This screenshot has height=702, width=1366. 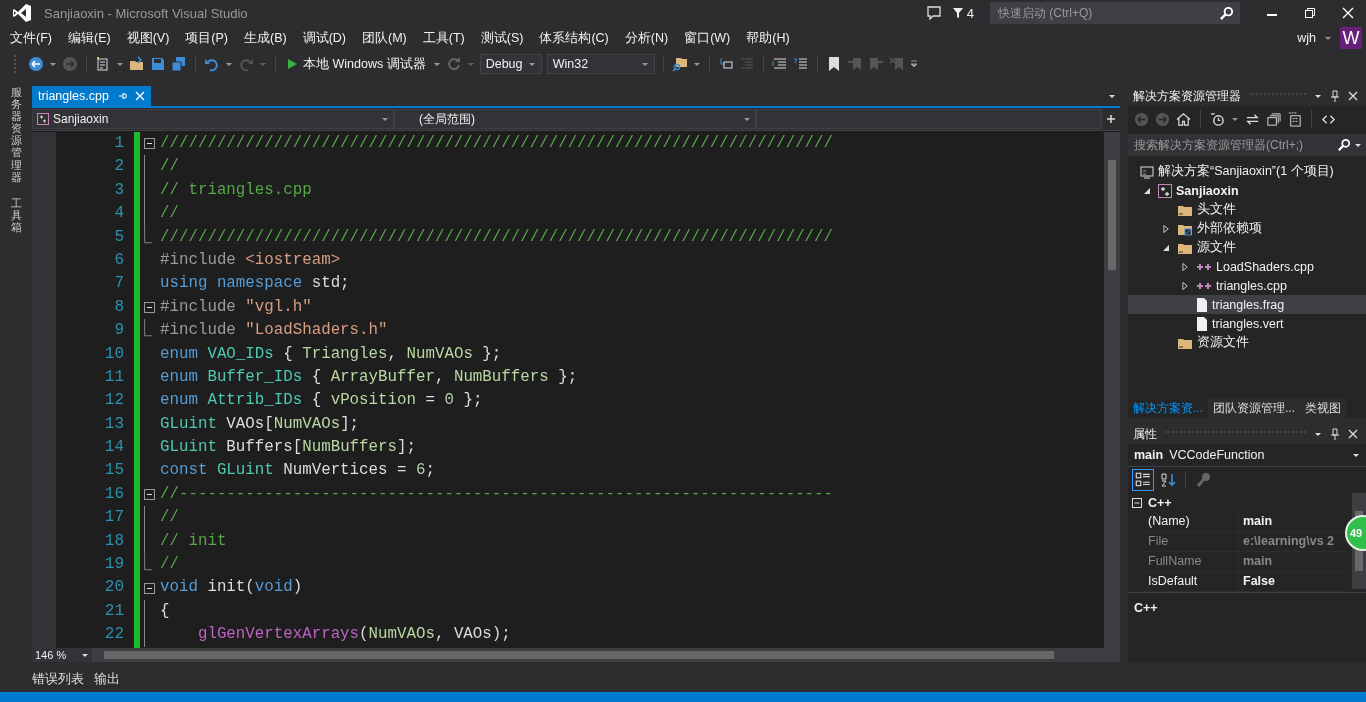 What do you see at coordinates (114, 448) in the screenshot?
I see `line-number: 14` at bounding box center [114, 448].